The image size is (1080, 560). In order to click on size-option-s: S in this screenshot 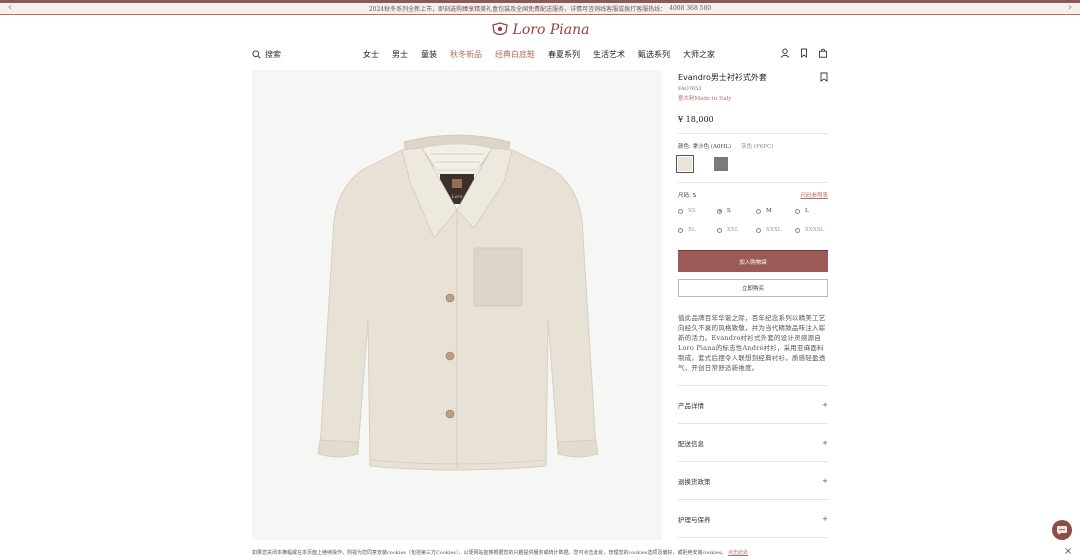, I will do `click(736, 211)`.